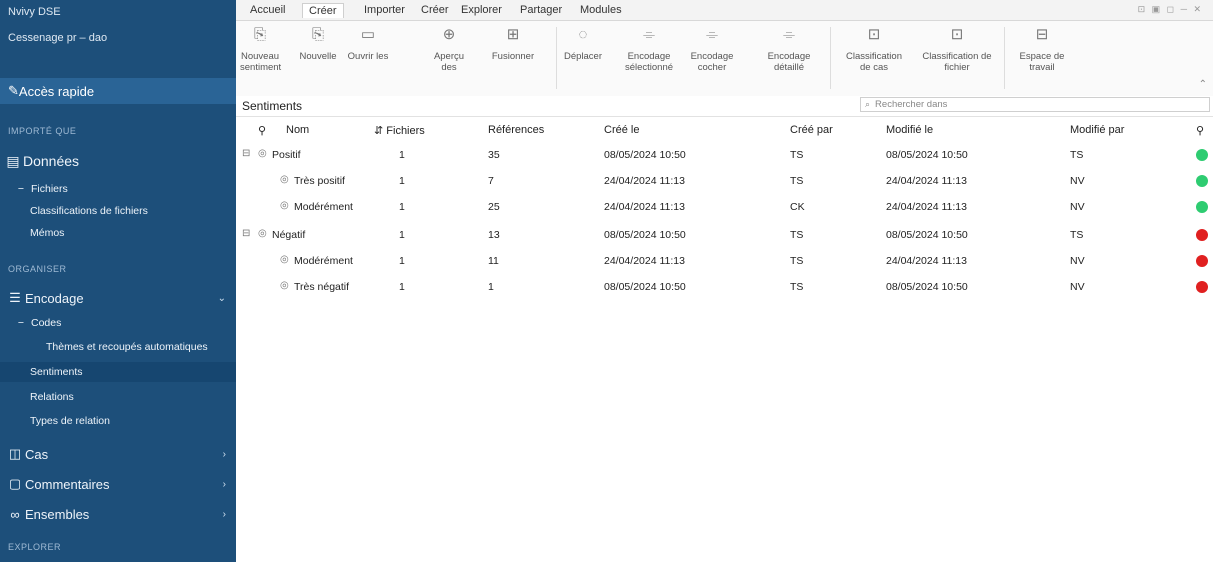 The height and width of the screenshot is (562, 1213). I want to click on collapse-icon: −, so click(21, 323).